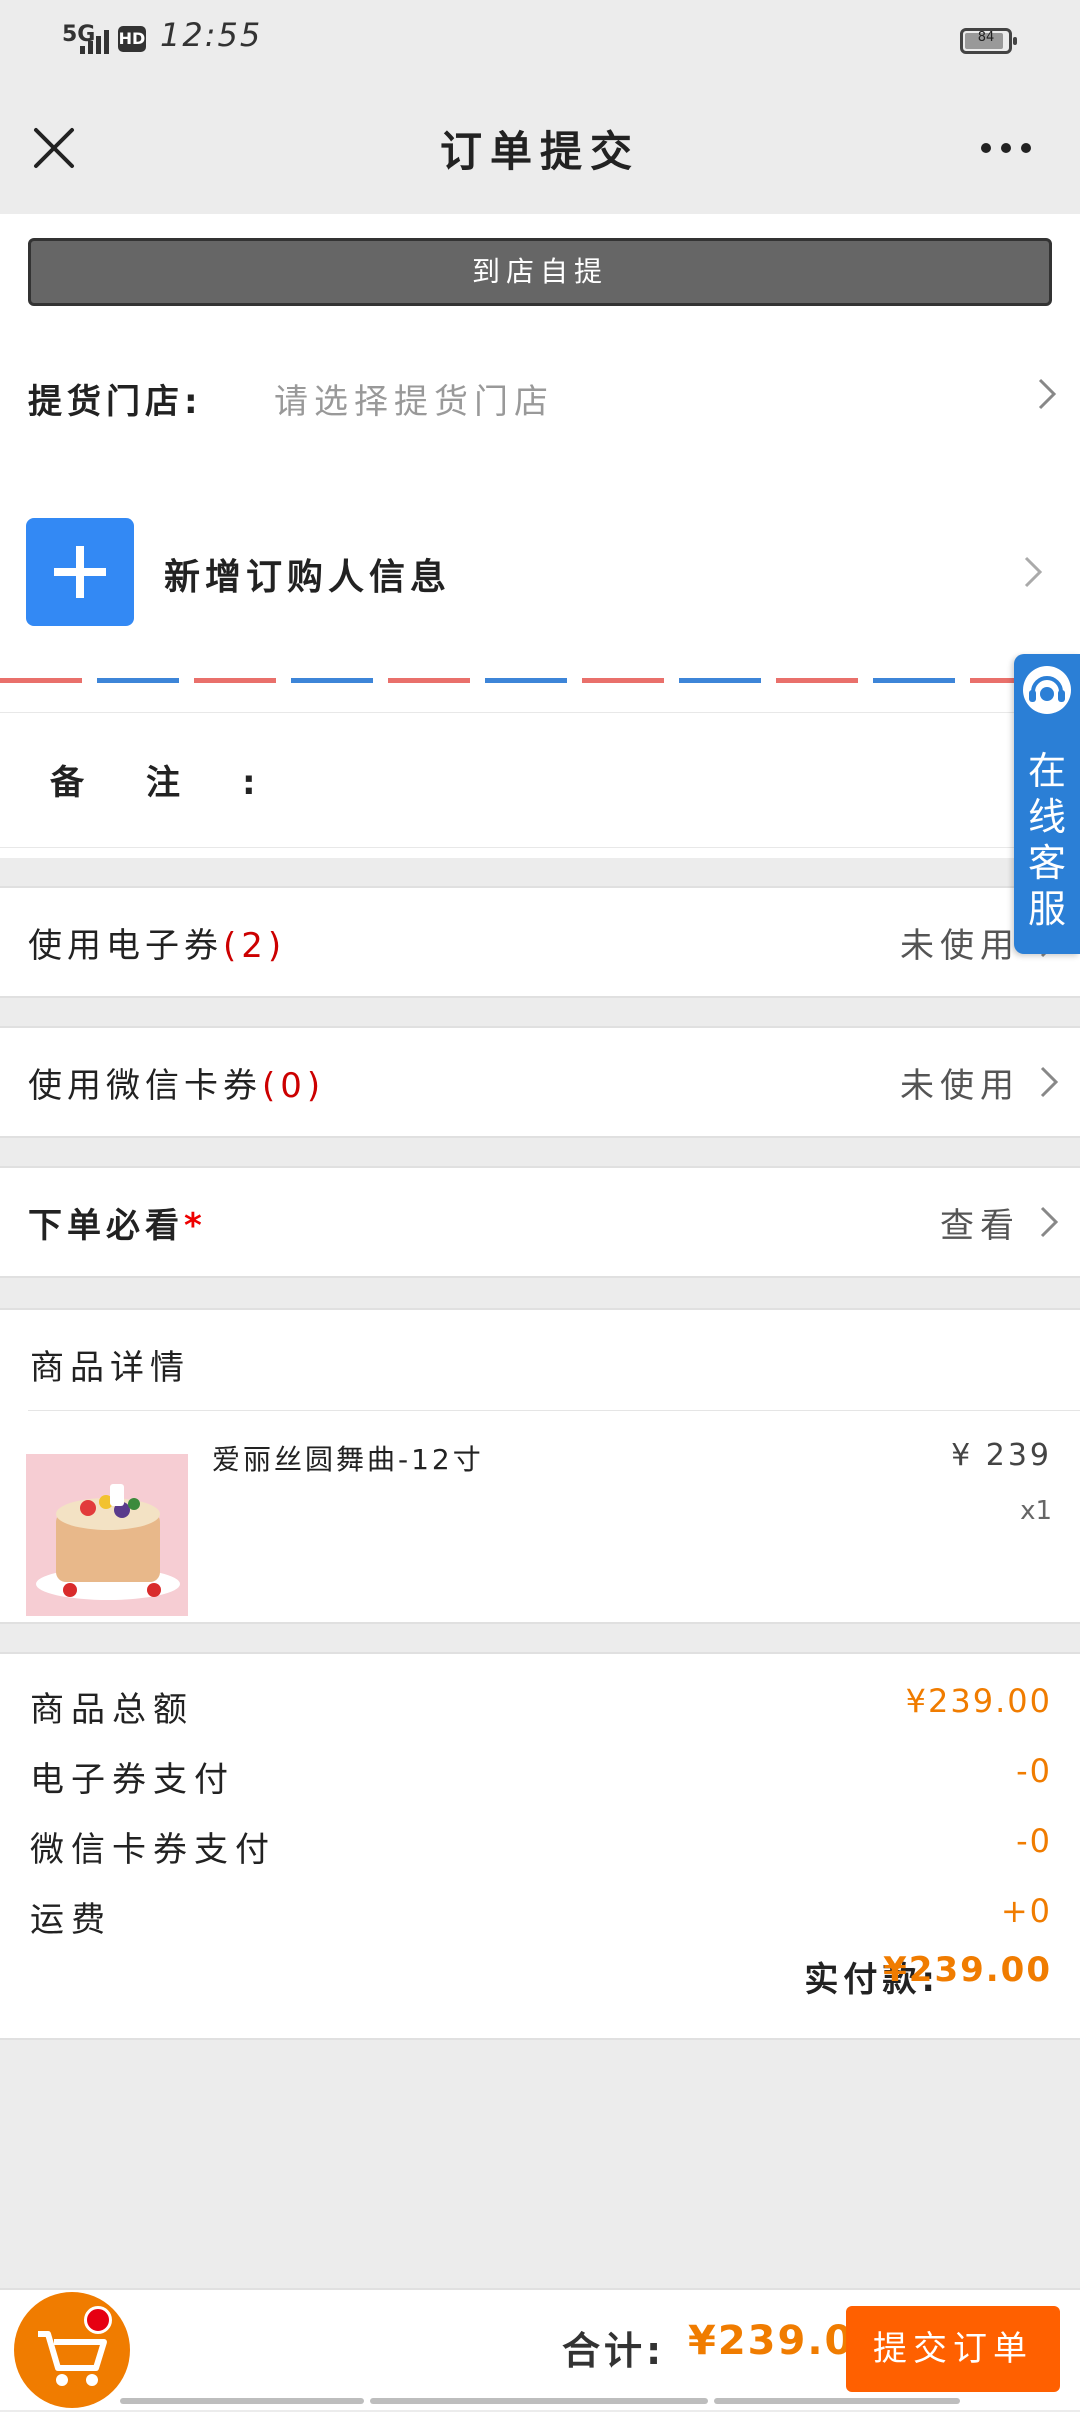 The image size is (1080, 2412). What do you see at coordinates (539, 151) in the screenshot?
I see `page-title: 订单提交` at bounding box center [539, 151].